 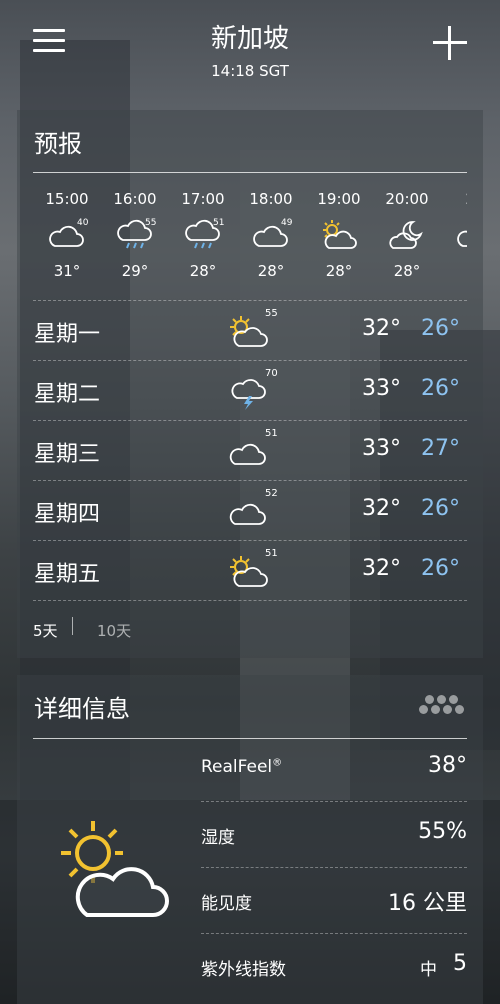 I want to click on top-bar: 新加坡 14:18 SGT, so click(x=250, y=50).